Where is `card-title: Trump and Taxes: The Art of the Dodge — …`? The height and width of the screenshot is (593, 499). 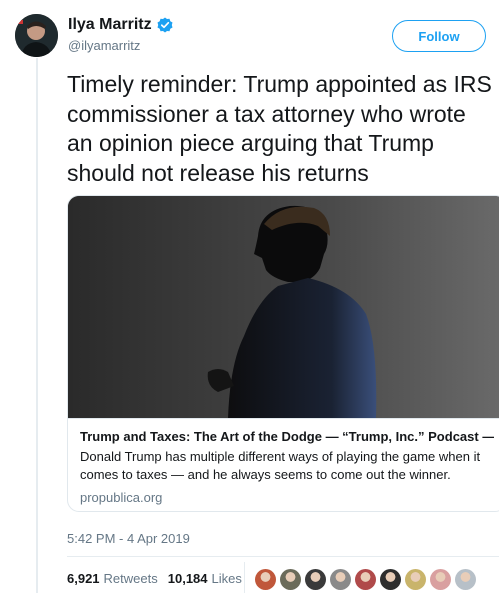 card-title: Trump and Taxes: The Art of the Dodge — … is located at coordinates (287, 436).